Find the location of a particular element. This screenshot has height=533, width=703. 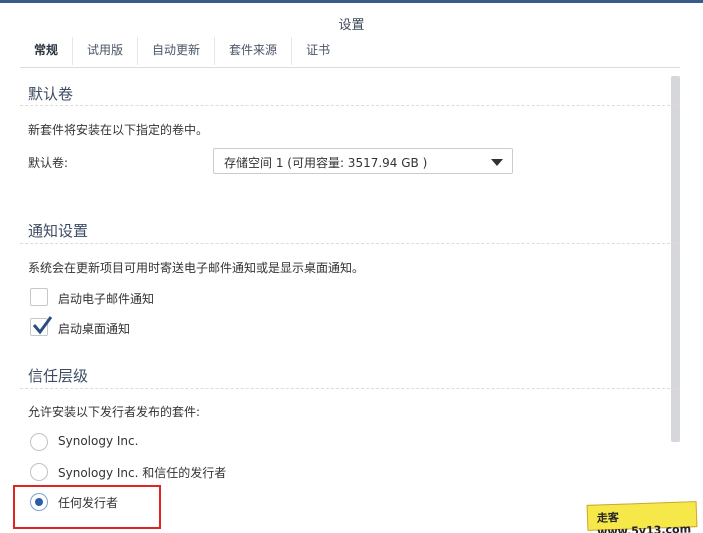

watermark-text: 走客 www.5v13.com is located at coordinates (644, 522).